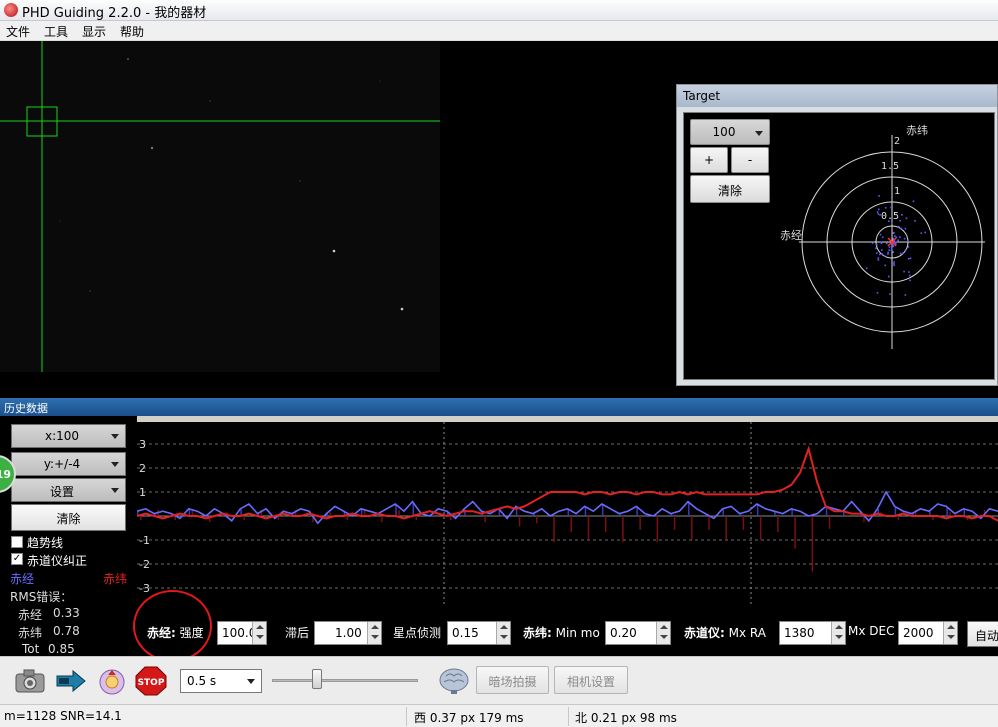 The width and height of the screenshot is (998, 727). Describe the element at coordinates (132, 31) in the screenshot. I see `menu-help: 帮助` at that location.